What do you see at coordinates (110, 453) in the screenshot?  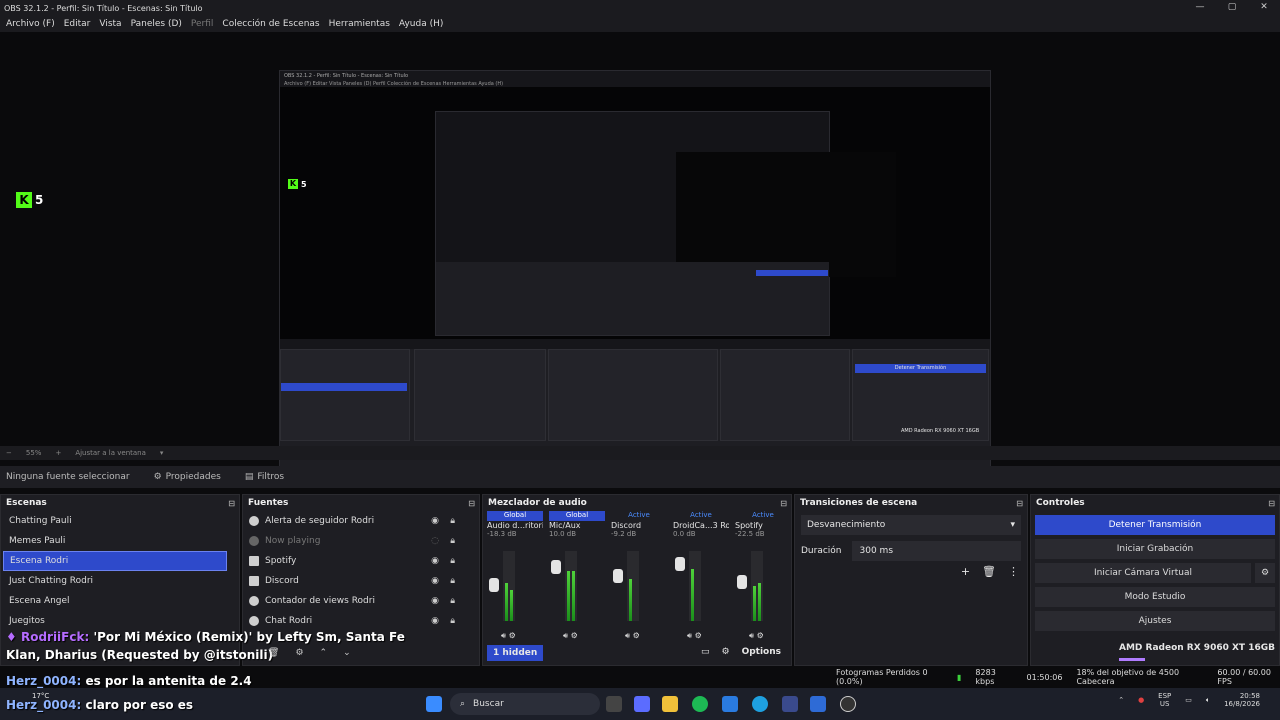 I see `fit-to-window: Ajustar a la ventana` at bounding box center [110, 453].